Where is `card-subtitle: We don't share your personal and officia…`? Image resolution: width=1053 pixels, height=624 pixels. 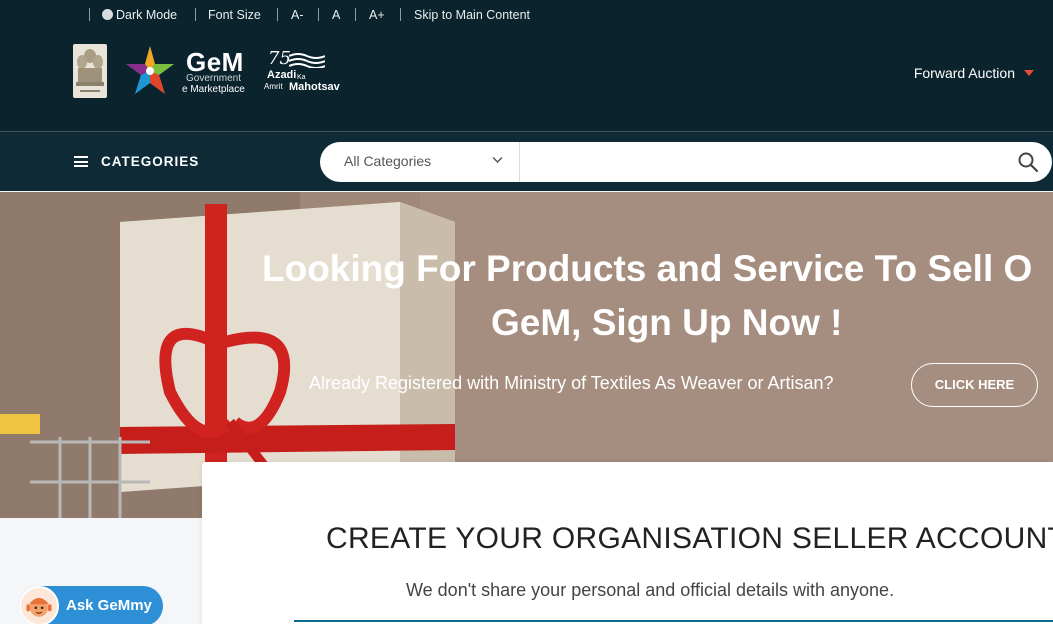 card-subtitle: We don't share your personal and officia… is located at coordinates (650, 590).